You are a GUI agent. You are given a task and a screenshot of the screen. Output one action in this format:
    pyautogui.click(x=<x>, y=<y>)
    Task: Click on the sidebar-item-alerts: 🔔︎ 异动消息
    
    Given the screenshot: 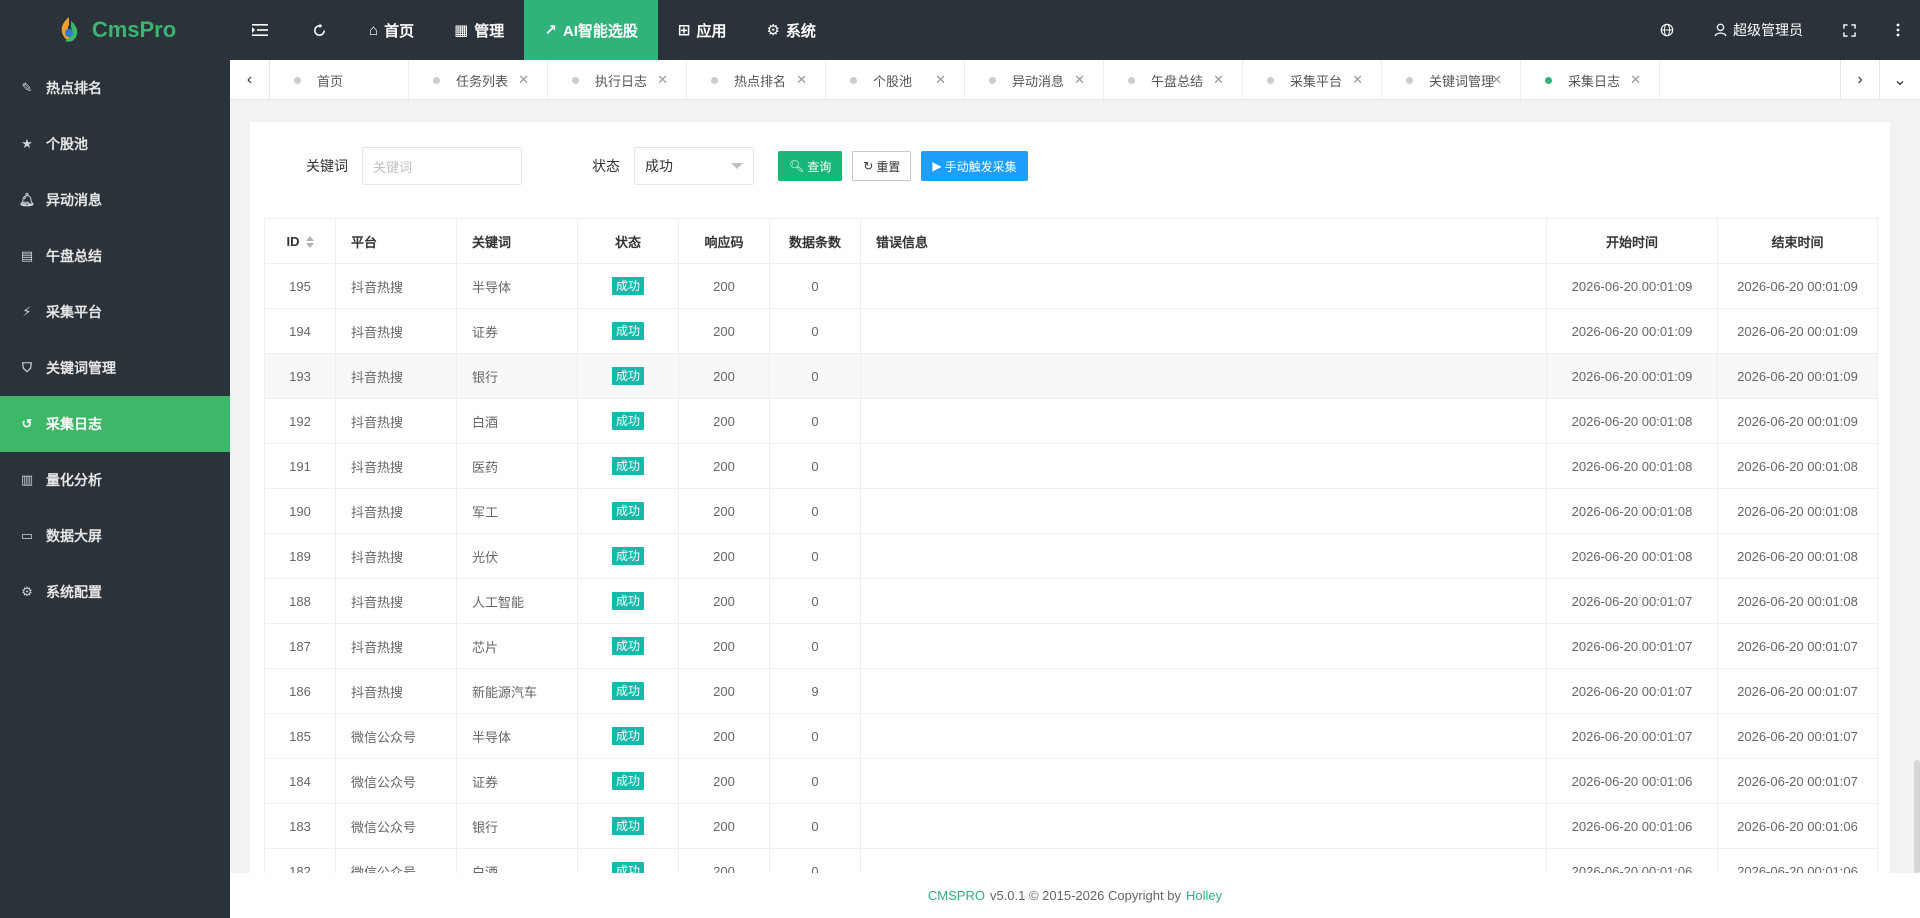 What is the action you would take?
    pyautogui.click(x=115, y=200)
    